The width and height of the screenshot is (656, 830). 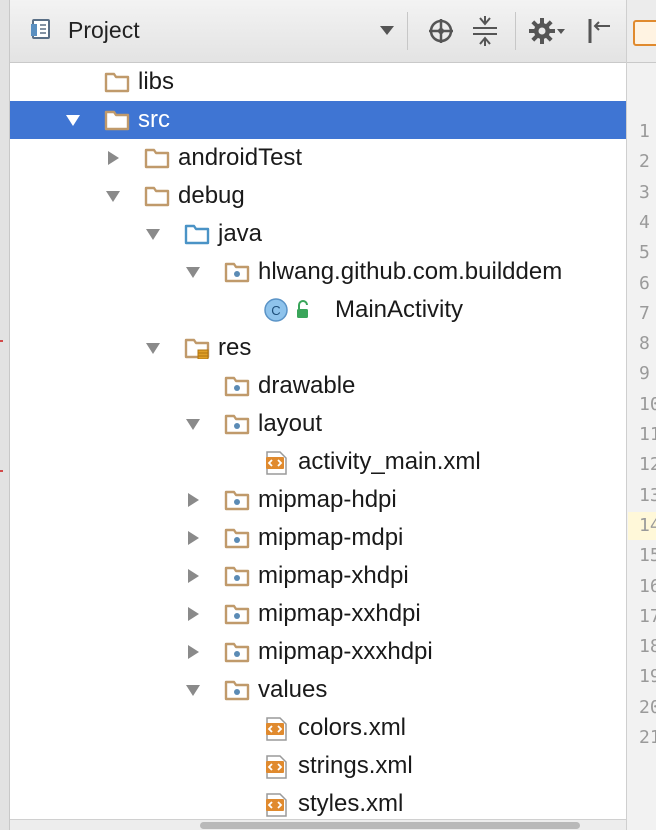 I want to click on tree-node-label: colors.xml, so click(x=352, y=727).